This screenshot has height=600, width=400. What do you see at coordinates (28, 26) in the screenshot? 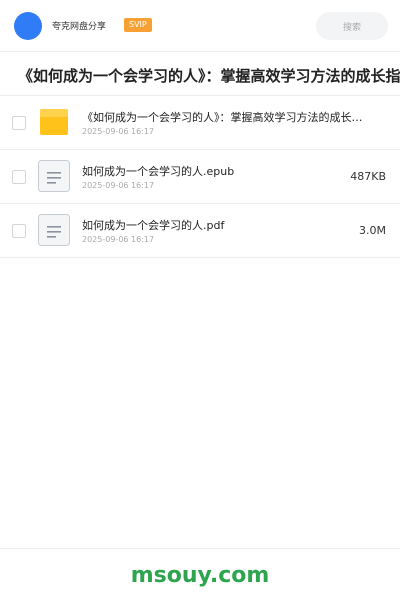
I see `avatar` at bounding box center [28, 26].